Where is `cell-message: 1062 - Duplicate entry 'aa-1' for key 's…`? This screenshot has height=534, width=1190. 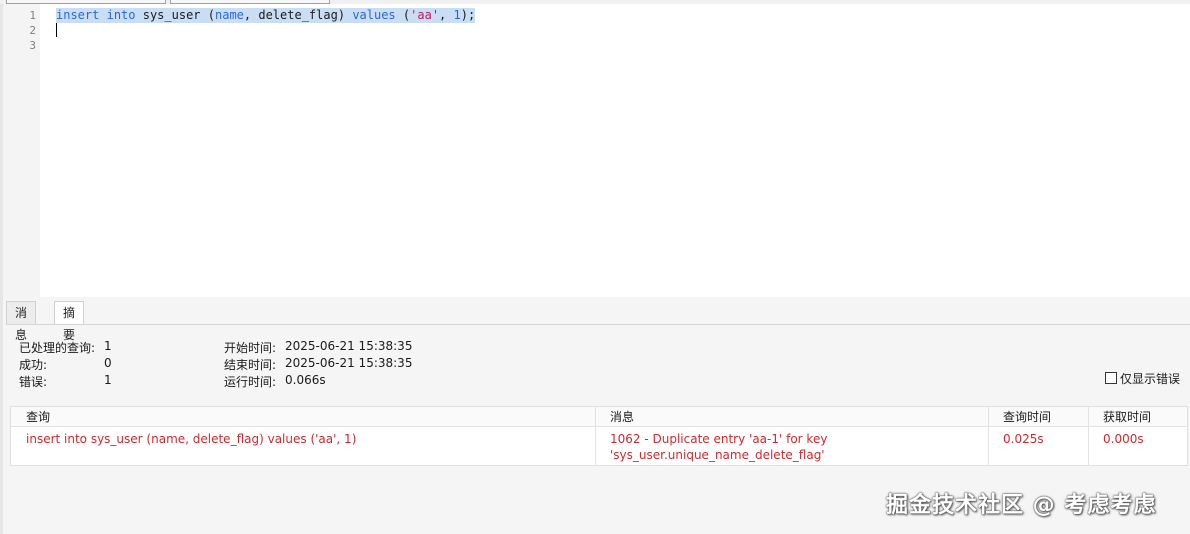 cell-message: 1062 - Duplicate entry 'aa-1' for key 's… is located at coordinates (791, 446).